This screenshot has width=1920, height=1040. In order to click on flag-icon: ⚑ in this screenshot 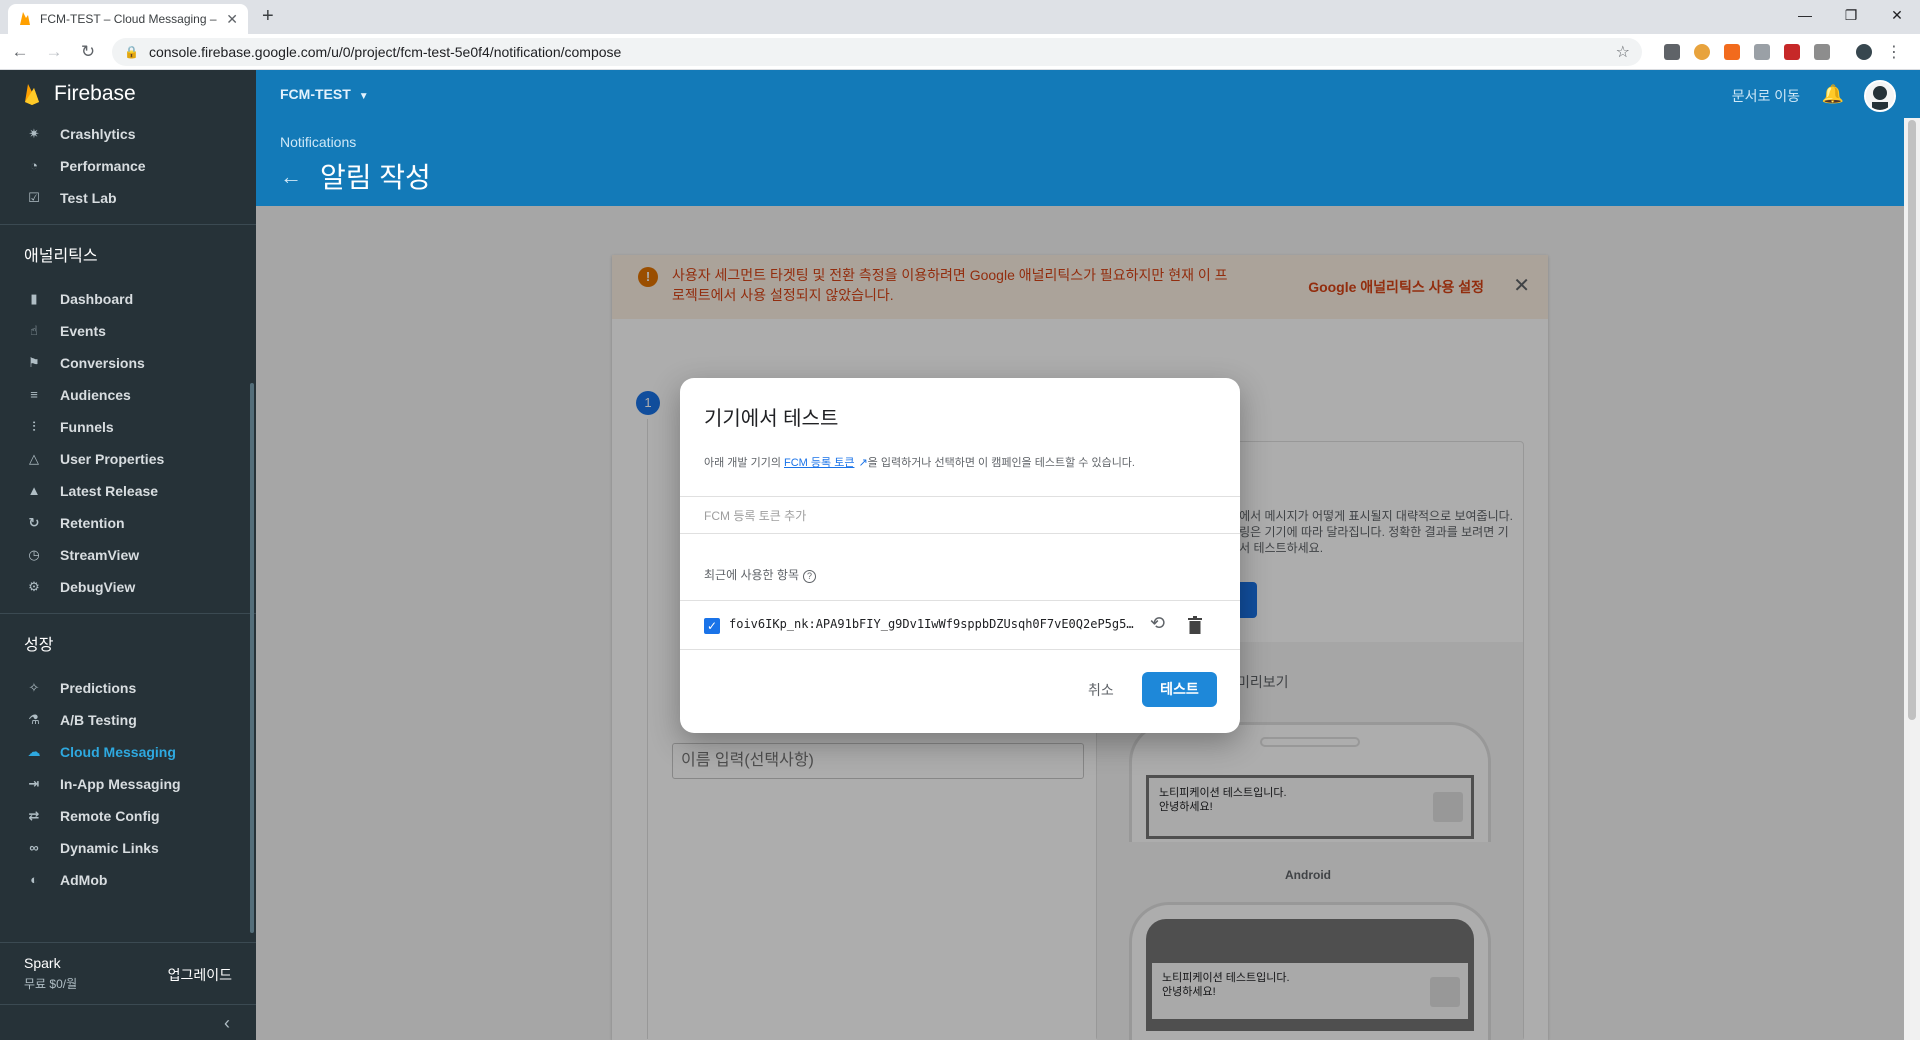, I will do `click(34, 362)`.